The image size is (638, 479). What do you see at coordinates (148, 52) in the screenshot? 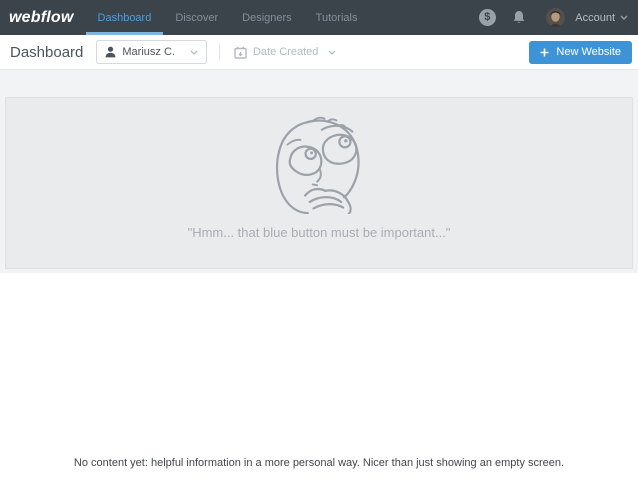
I see `user-filter-value: Mariusz C.` at bounding box center [148, 52].